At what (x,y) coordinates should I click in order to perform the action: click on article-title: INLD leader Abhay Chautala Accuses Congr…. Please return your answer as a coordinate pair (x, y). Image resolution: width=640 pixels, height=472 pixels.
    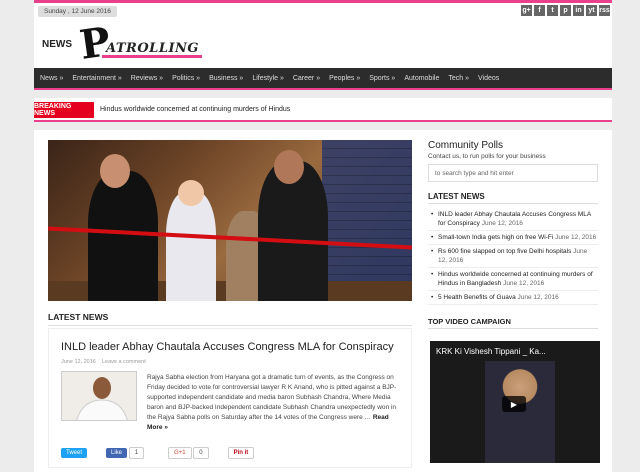
    Looking at the image, I should click on (227, 347).